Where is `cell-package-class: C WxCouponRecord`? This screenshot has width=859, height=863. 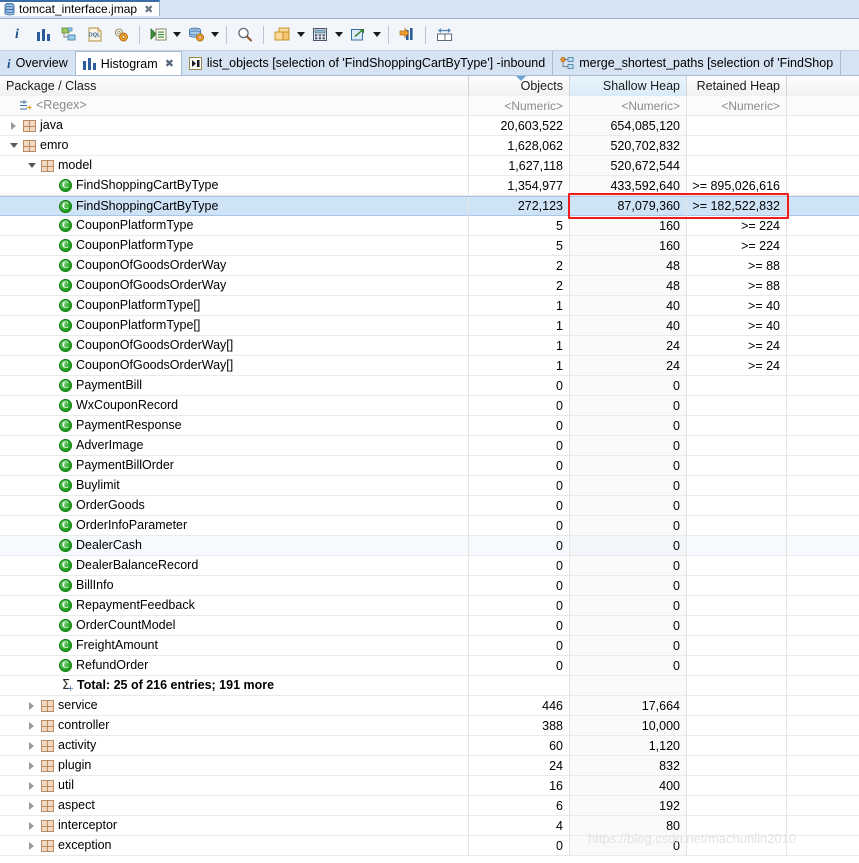 cell-package-class: C WxCouponRecord is located at coordinates (234, 405).